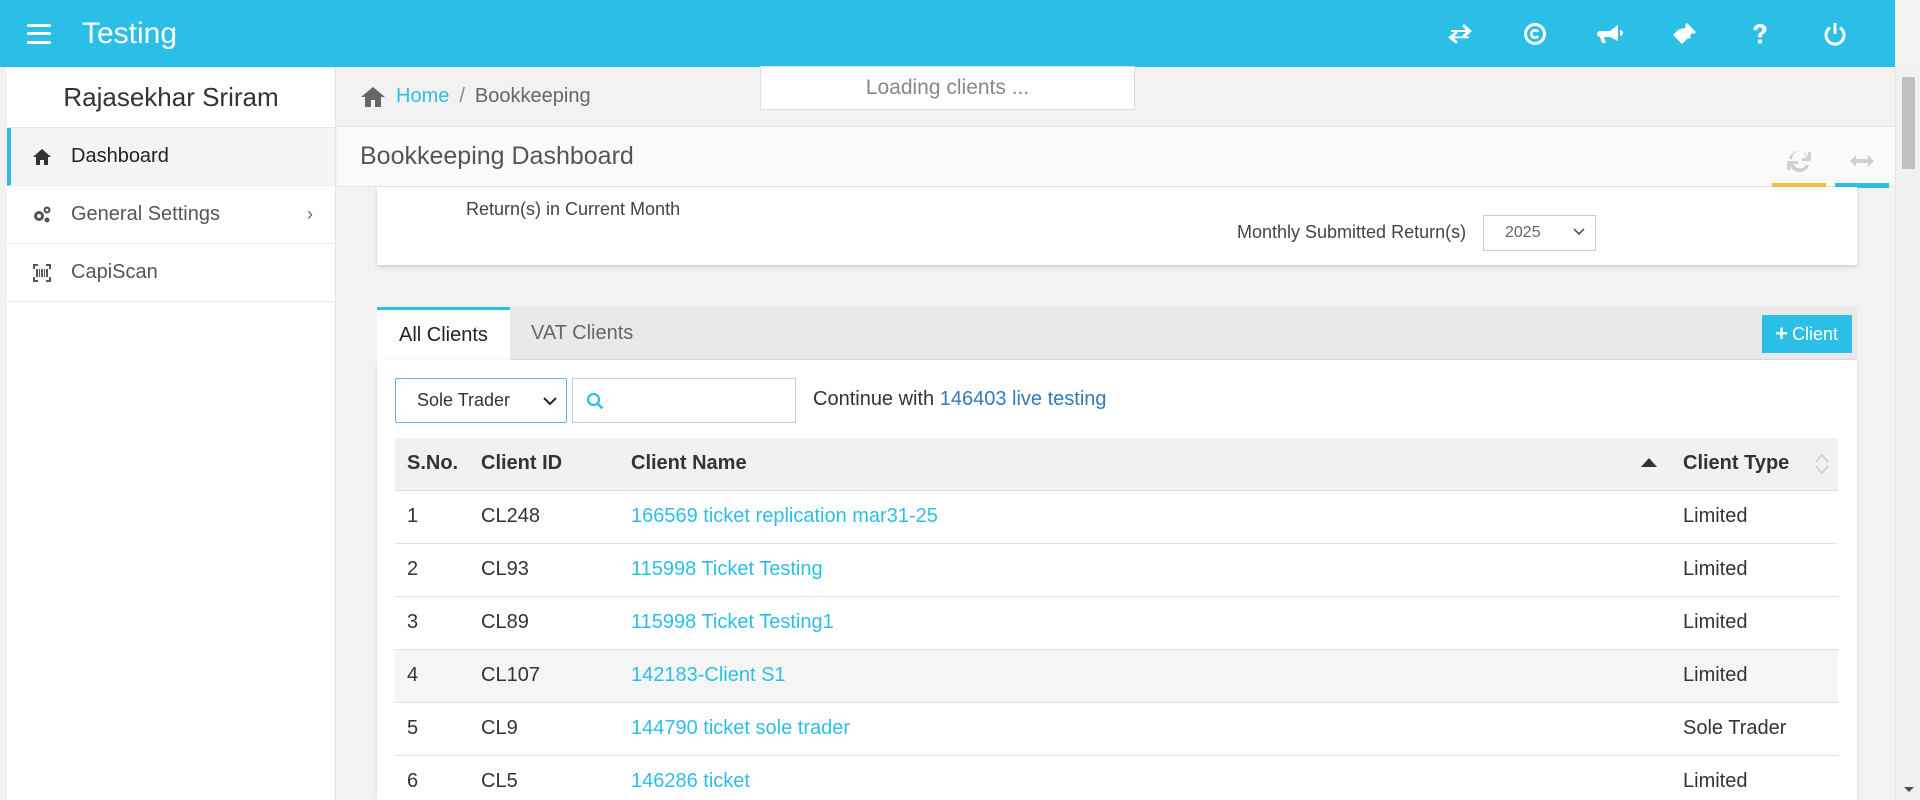 Image resolution: width=1920 pixels, height=800 pixels. Describe the element at coordinates (1814, 333) in the screenshot. I see `add-client-label: Client` at that location.